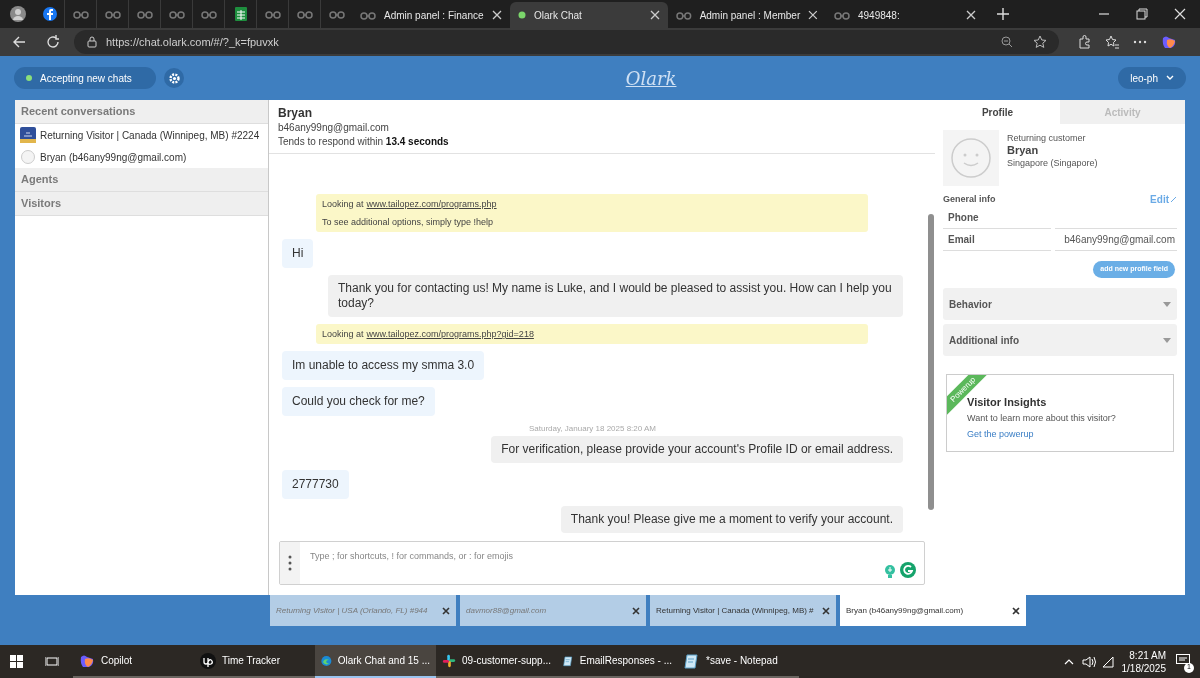 This screenshot has height=678, width=1200. I want to click on chat-tab: Bryan (b46any99ng@gmail.com), so click(933, 610).